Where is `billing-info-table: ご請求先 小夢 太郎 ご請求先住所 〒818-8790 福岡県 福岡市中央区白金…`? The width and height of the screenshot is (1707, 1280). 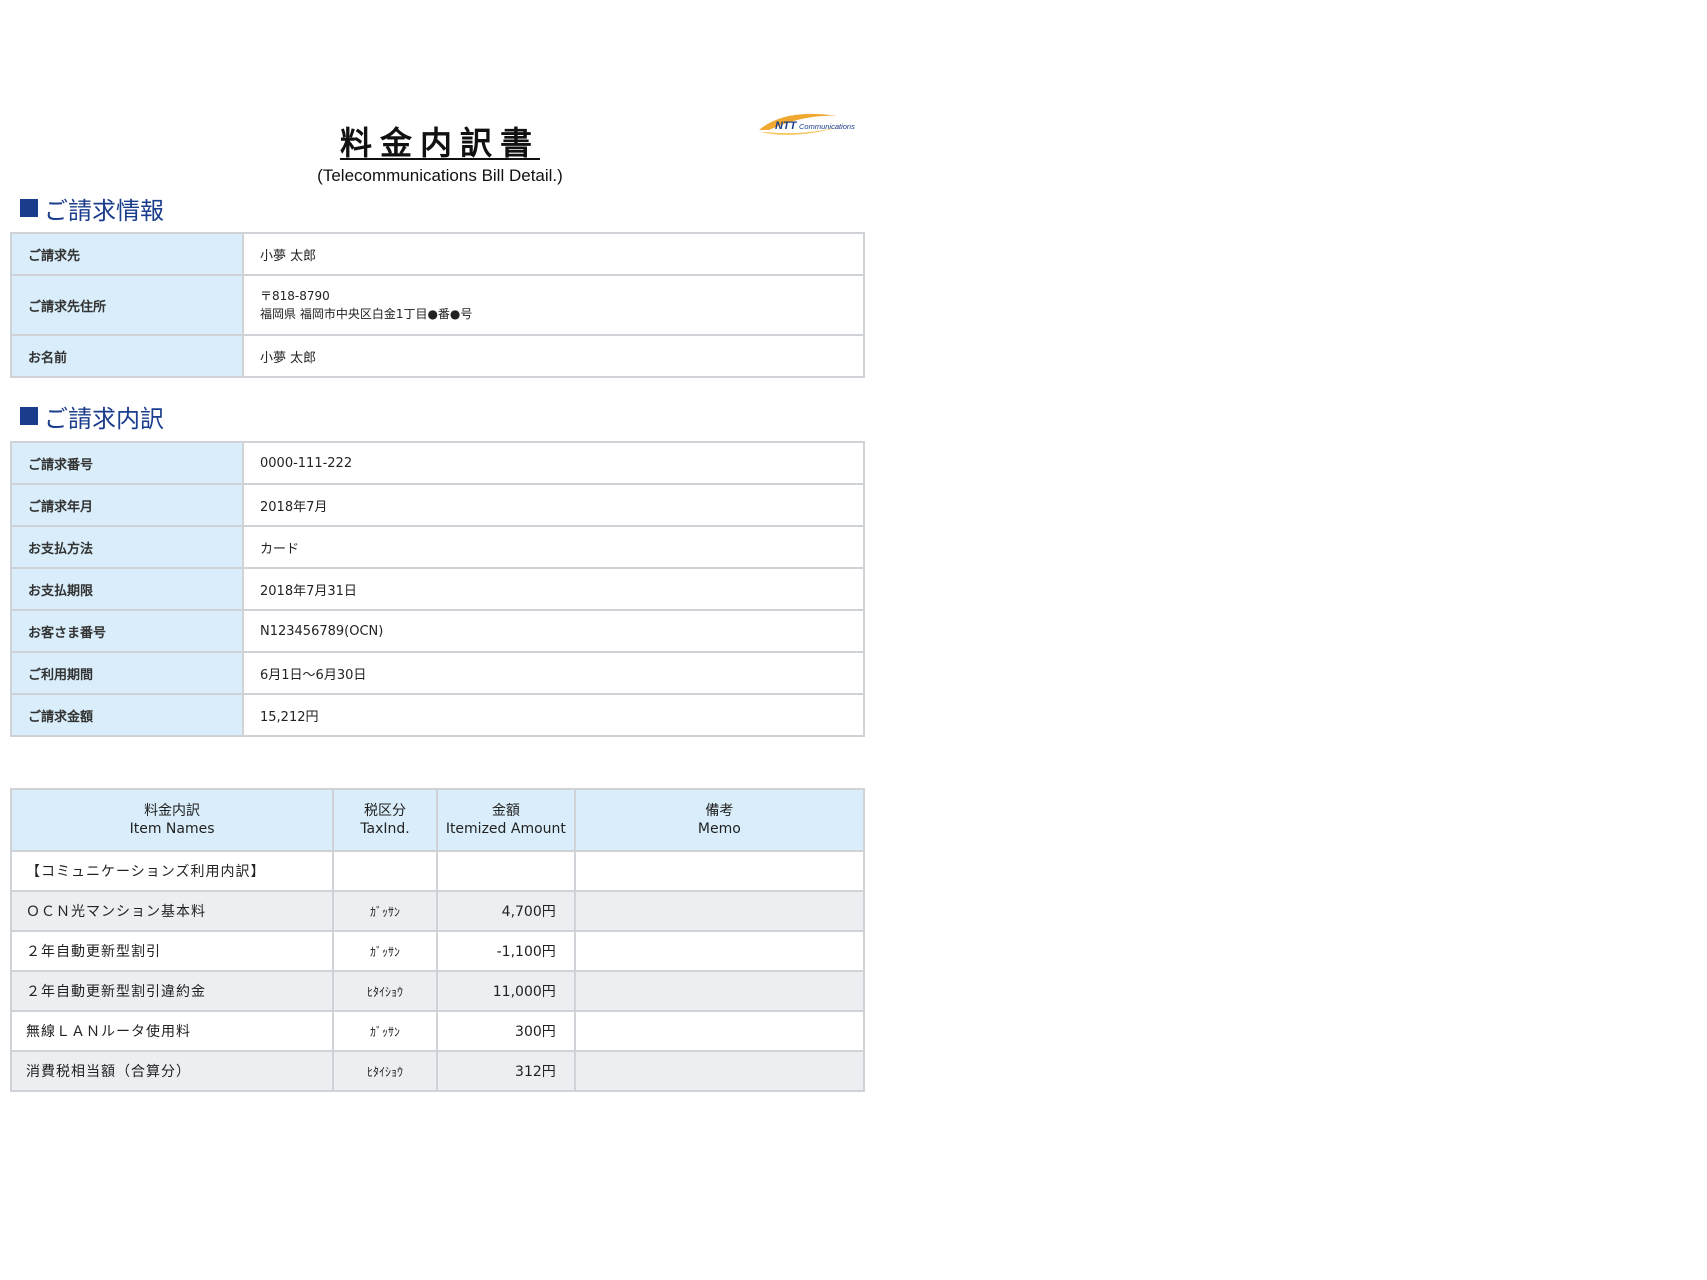 billing-info-table: ご請求先 小夢 太郎 ご請求先住所 〒818-8790 福岡県 福岡市中央区白金… is located at coordinates (437, 305).